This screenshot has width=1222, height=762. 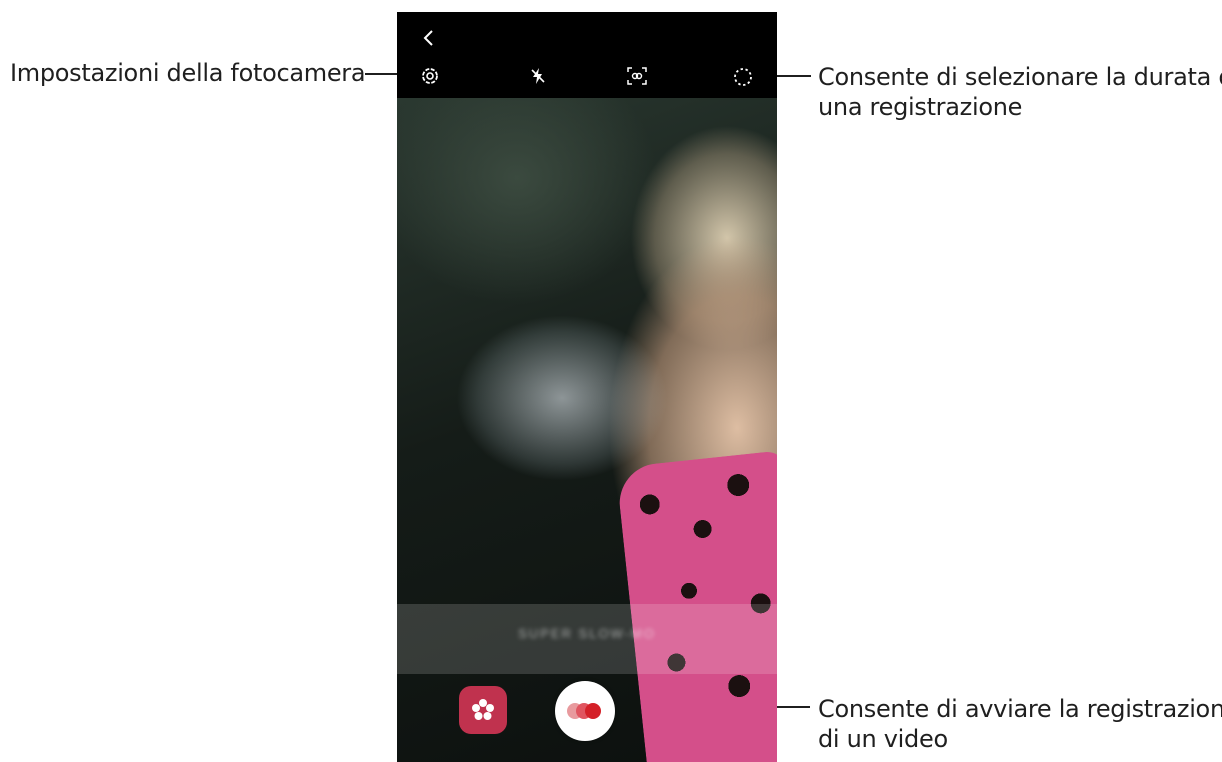 I want to click on settings-icon, so click(x=430, y=76).